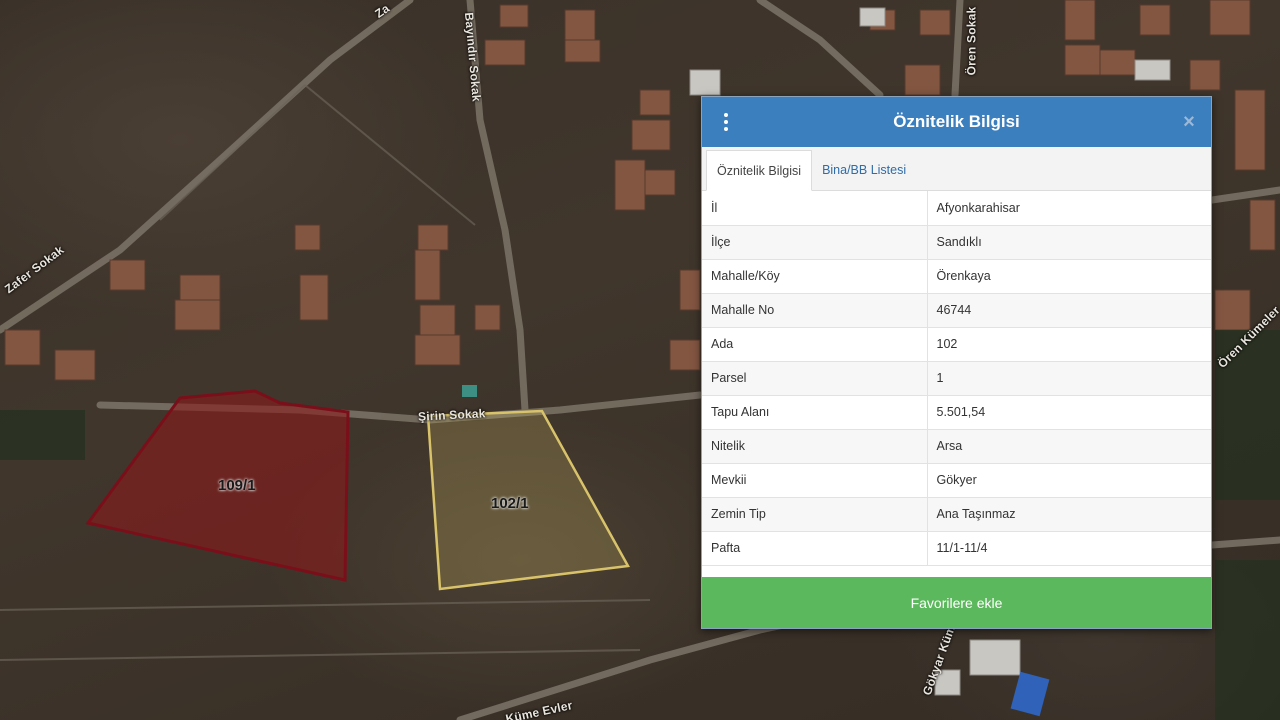  I want to click on attribute-row: Pafta 11/1-11/4, so click(956, 548).